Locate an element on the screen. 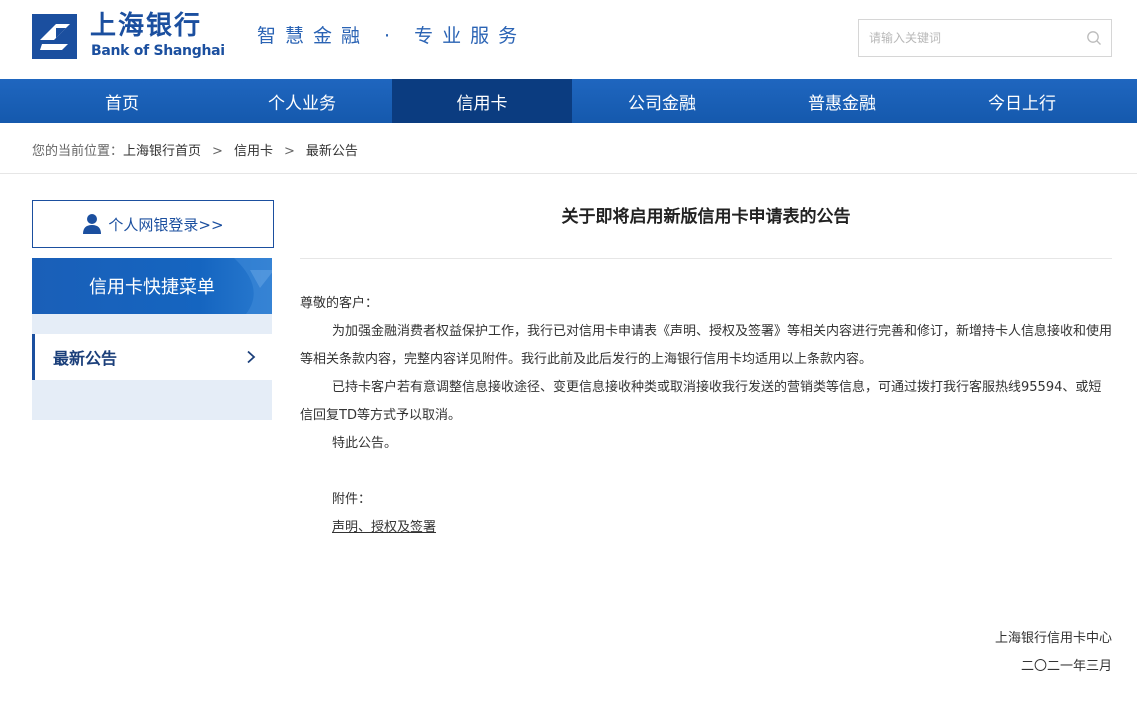 The width and height of the screenshot is (1137, 702). nav-item-inclusive: 普惠金融 is located at coordinates (842, 101).